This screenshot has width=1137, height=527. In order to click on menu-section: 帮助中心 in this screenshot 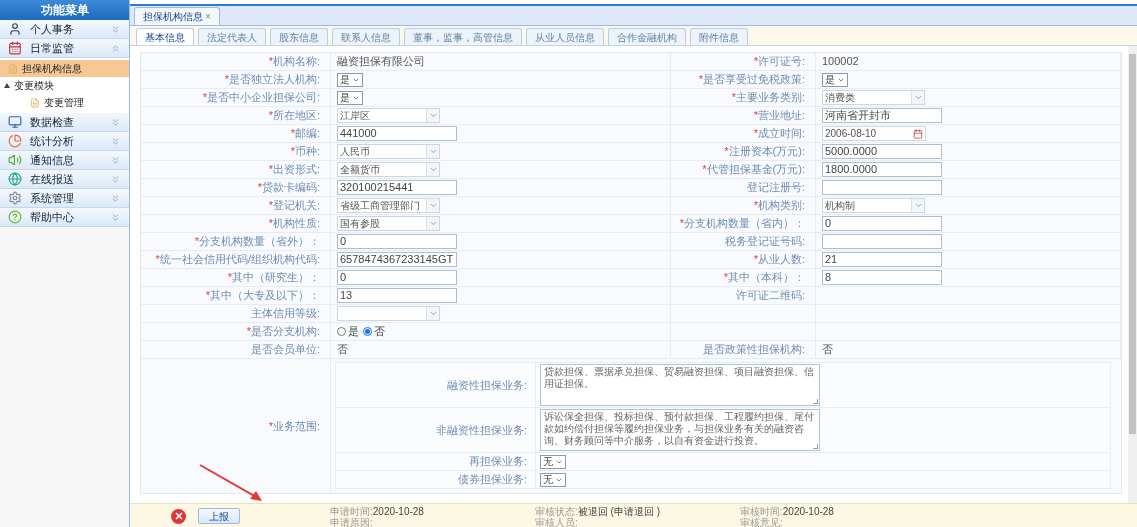, I will do `click(64, 217)`.